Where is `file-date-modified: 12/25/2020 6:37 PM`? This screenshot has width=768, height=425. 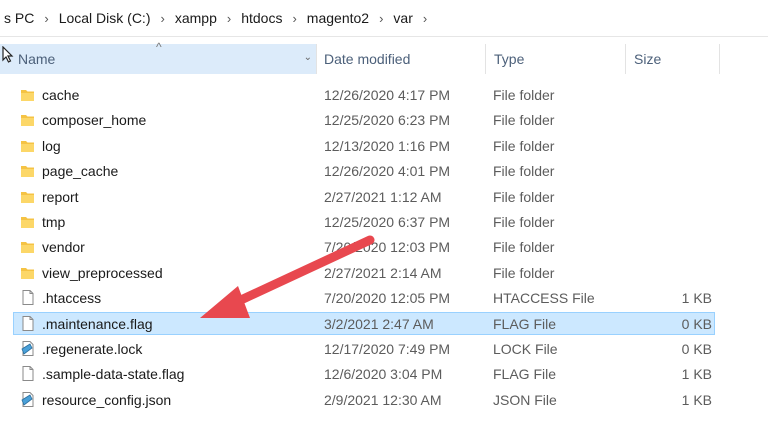 file-date-modified: 12/25/2020 6:37 PM is located at coordinates (387, 221).